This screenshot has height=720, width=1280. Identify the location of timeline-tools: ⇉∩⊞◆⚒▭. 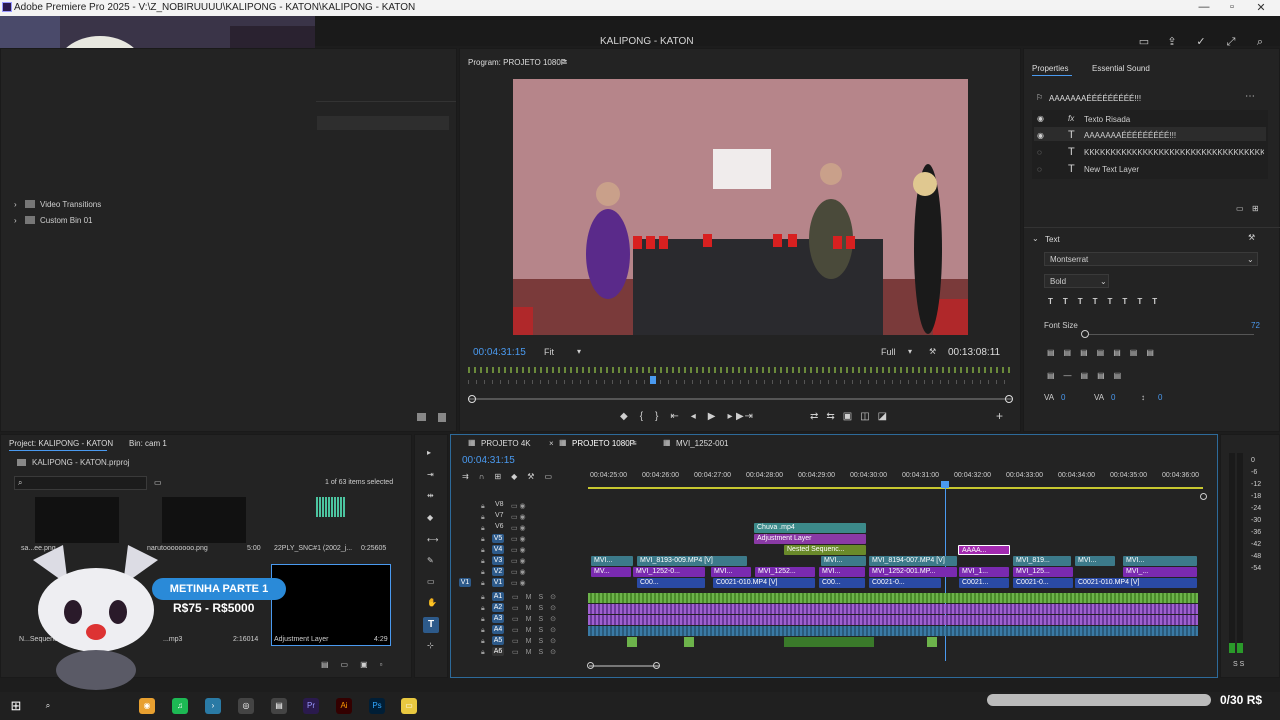
(512, 476).